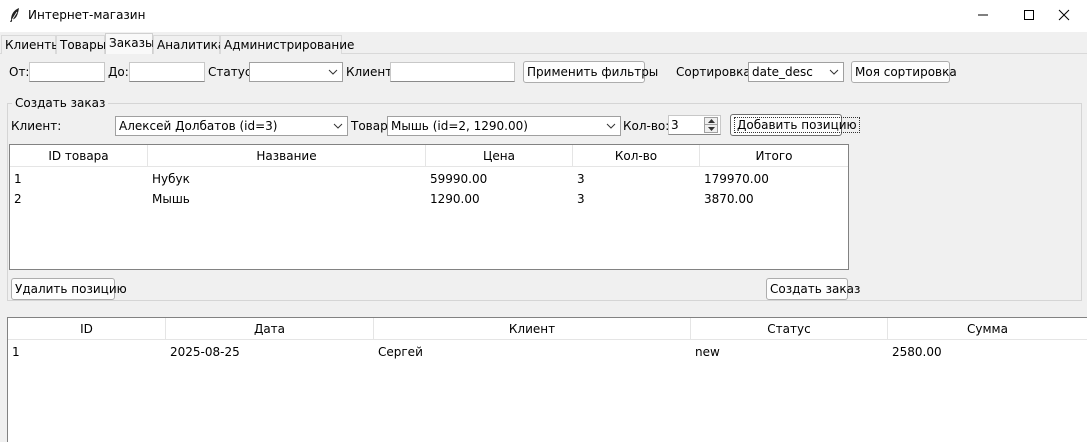 This screenshot has height=442, width=1087. I want to click on tab-products: Товары, so click(81, 44).